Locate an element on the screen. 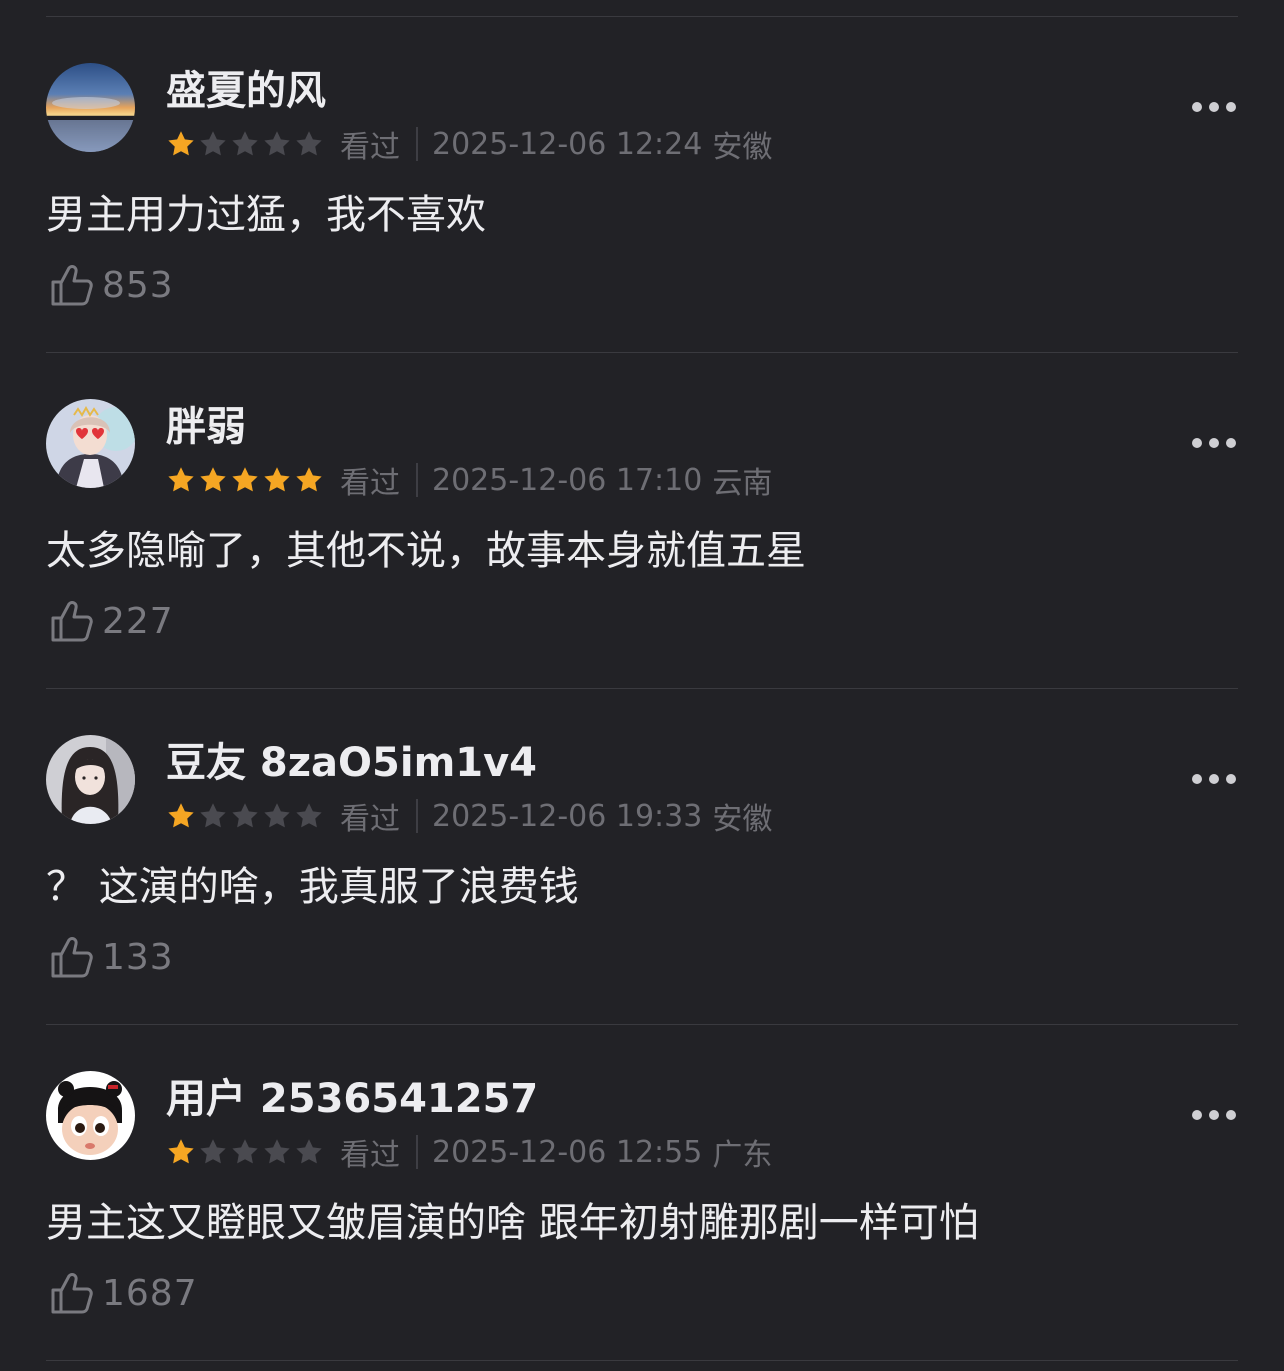 The image size is (1284, 1371). review-datetime: 2025-12-06 12:55 is located at coordinates (567, 1152).